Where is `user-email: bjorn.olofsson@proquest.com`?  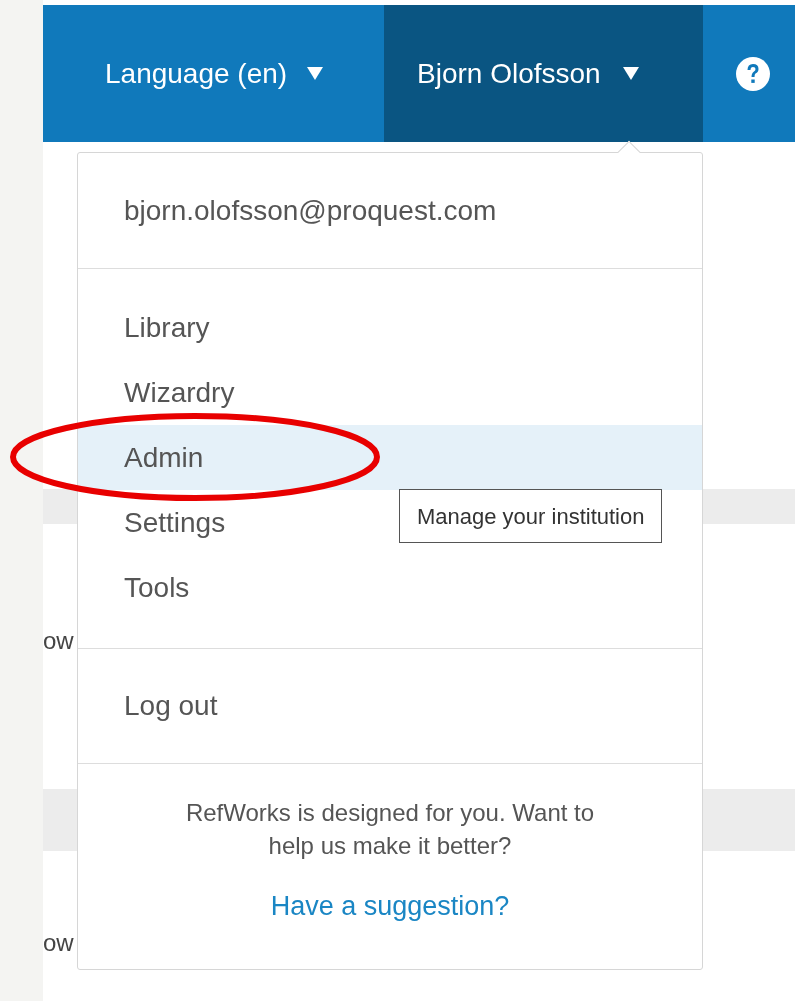 user-email: bjorn.olofsson@proquest.com is located at coordinates (310, 210).